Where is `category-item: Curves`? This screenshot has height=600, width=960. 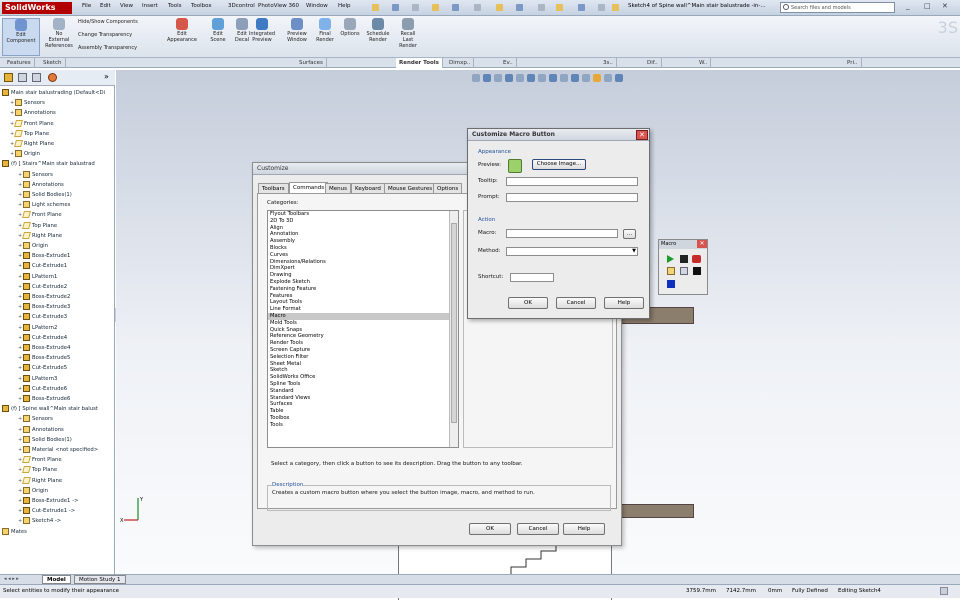 category-item: Curves is located at coordinates (363, 255).